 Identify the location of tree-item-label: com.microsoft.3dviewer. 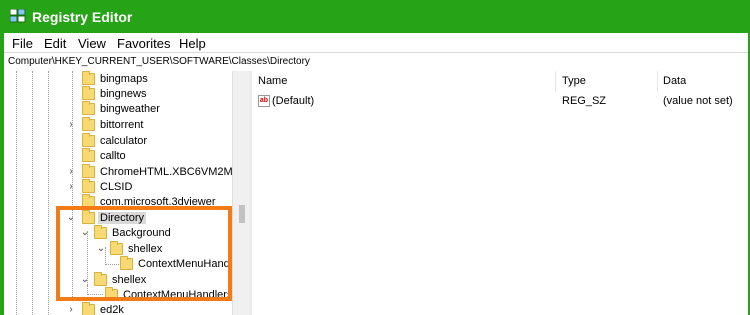
(158, 202).